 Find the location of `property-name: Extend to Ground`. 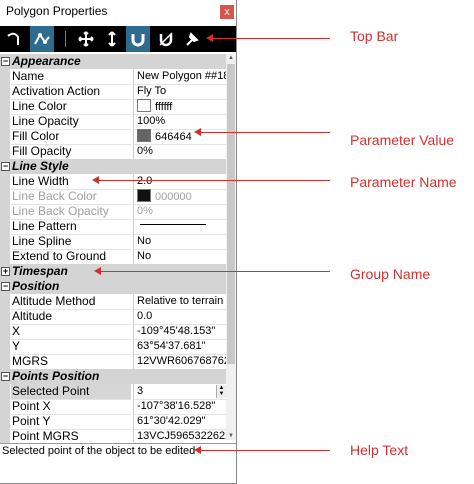

property-name: Extend to Ground is located at coordinates (71, 257).